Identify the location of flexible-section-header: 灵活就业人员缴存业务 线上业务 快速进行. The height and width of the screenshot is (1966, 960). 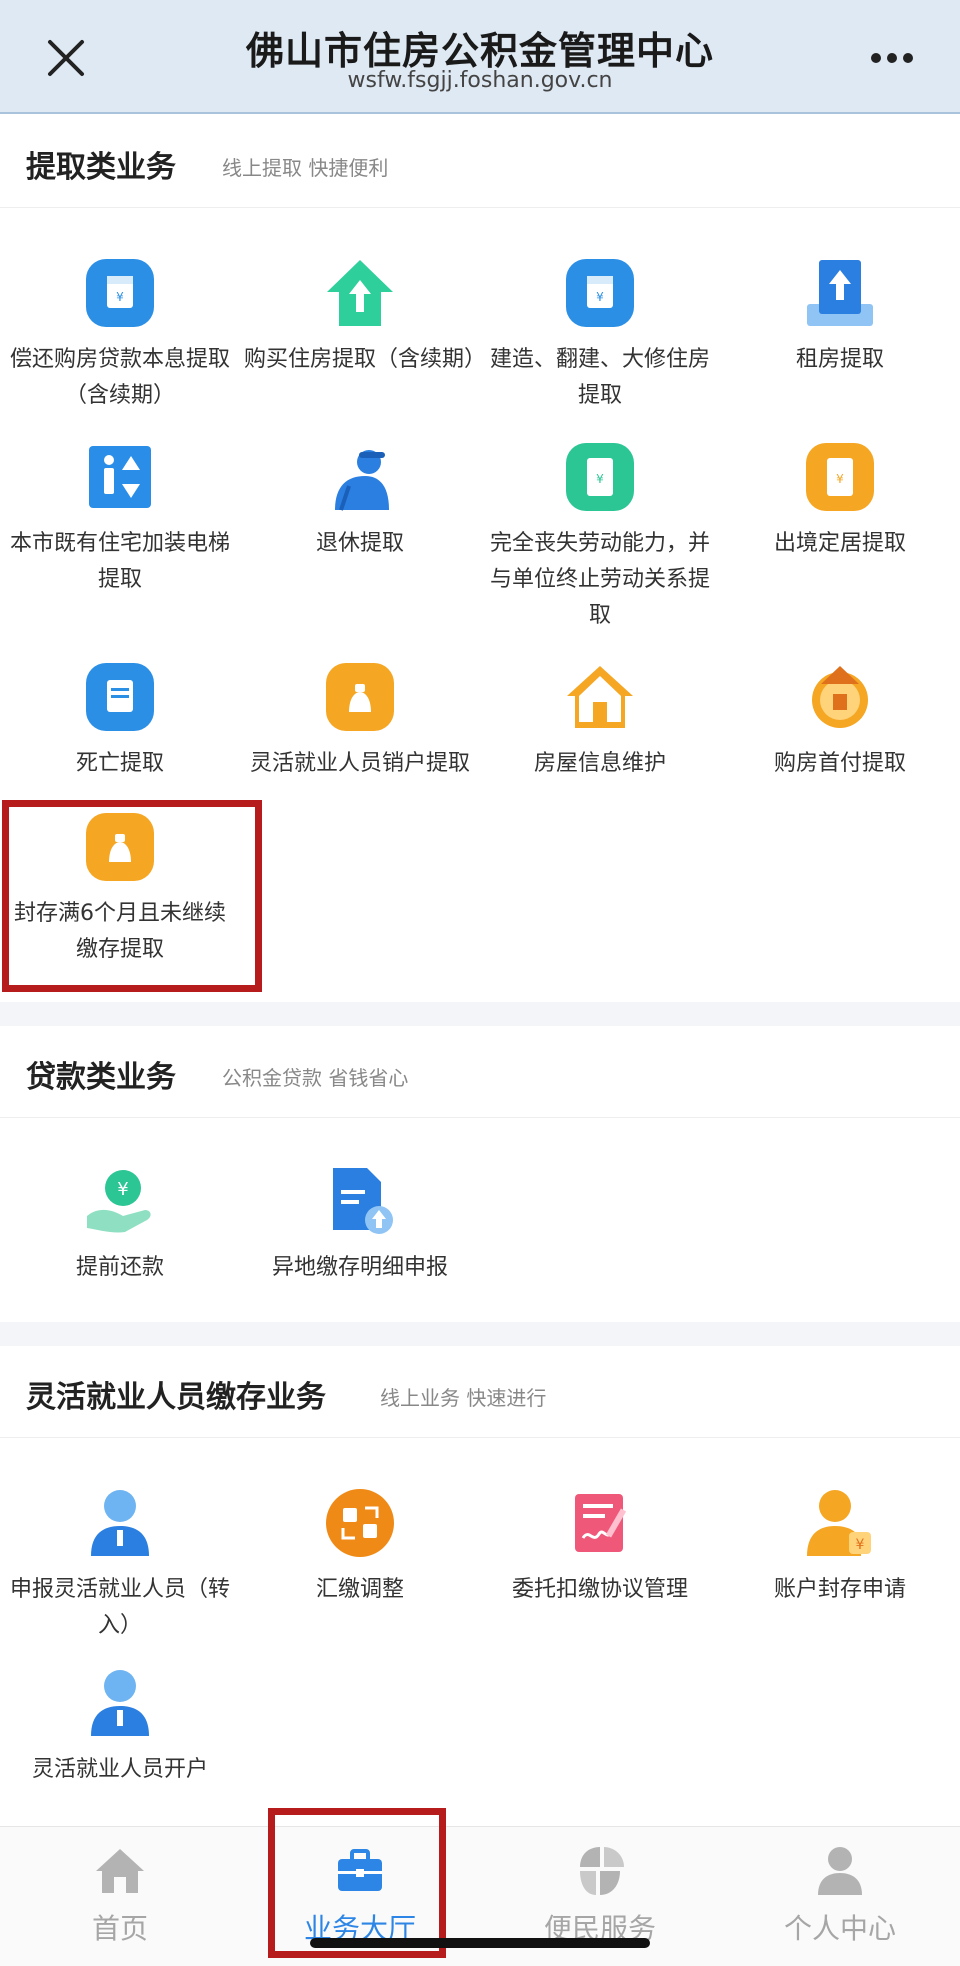
(480, 1392).